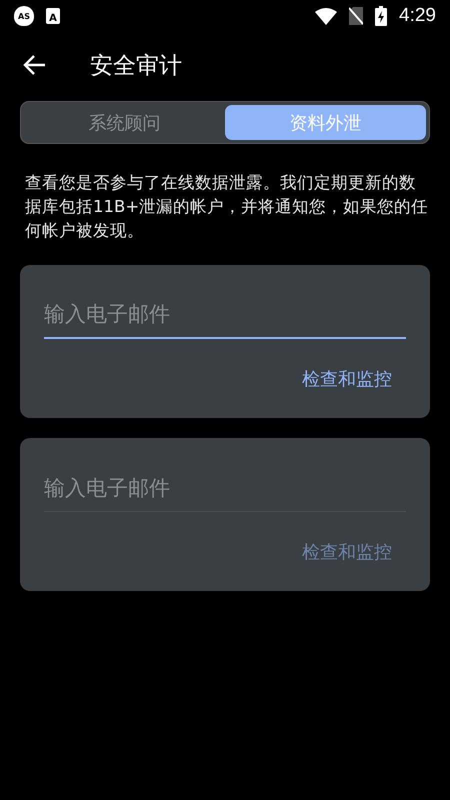 This screenshot has height=800, width=450. Describe the element at coordinates (24, 16) in the screenshot. I see `shield-icon: AS` at that location.